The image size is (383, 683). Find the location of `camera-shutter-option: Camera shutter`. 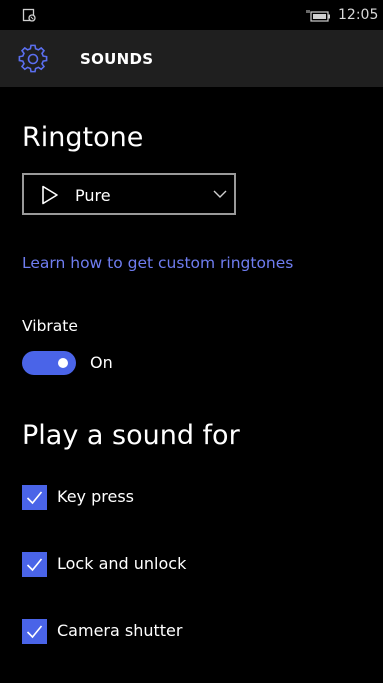

camera-shutter-option: Camera shutter is located at coordinates (172, 632).